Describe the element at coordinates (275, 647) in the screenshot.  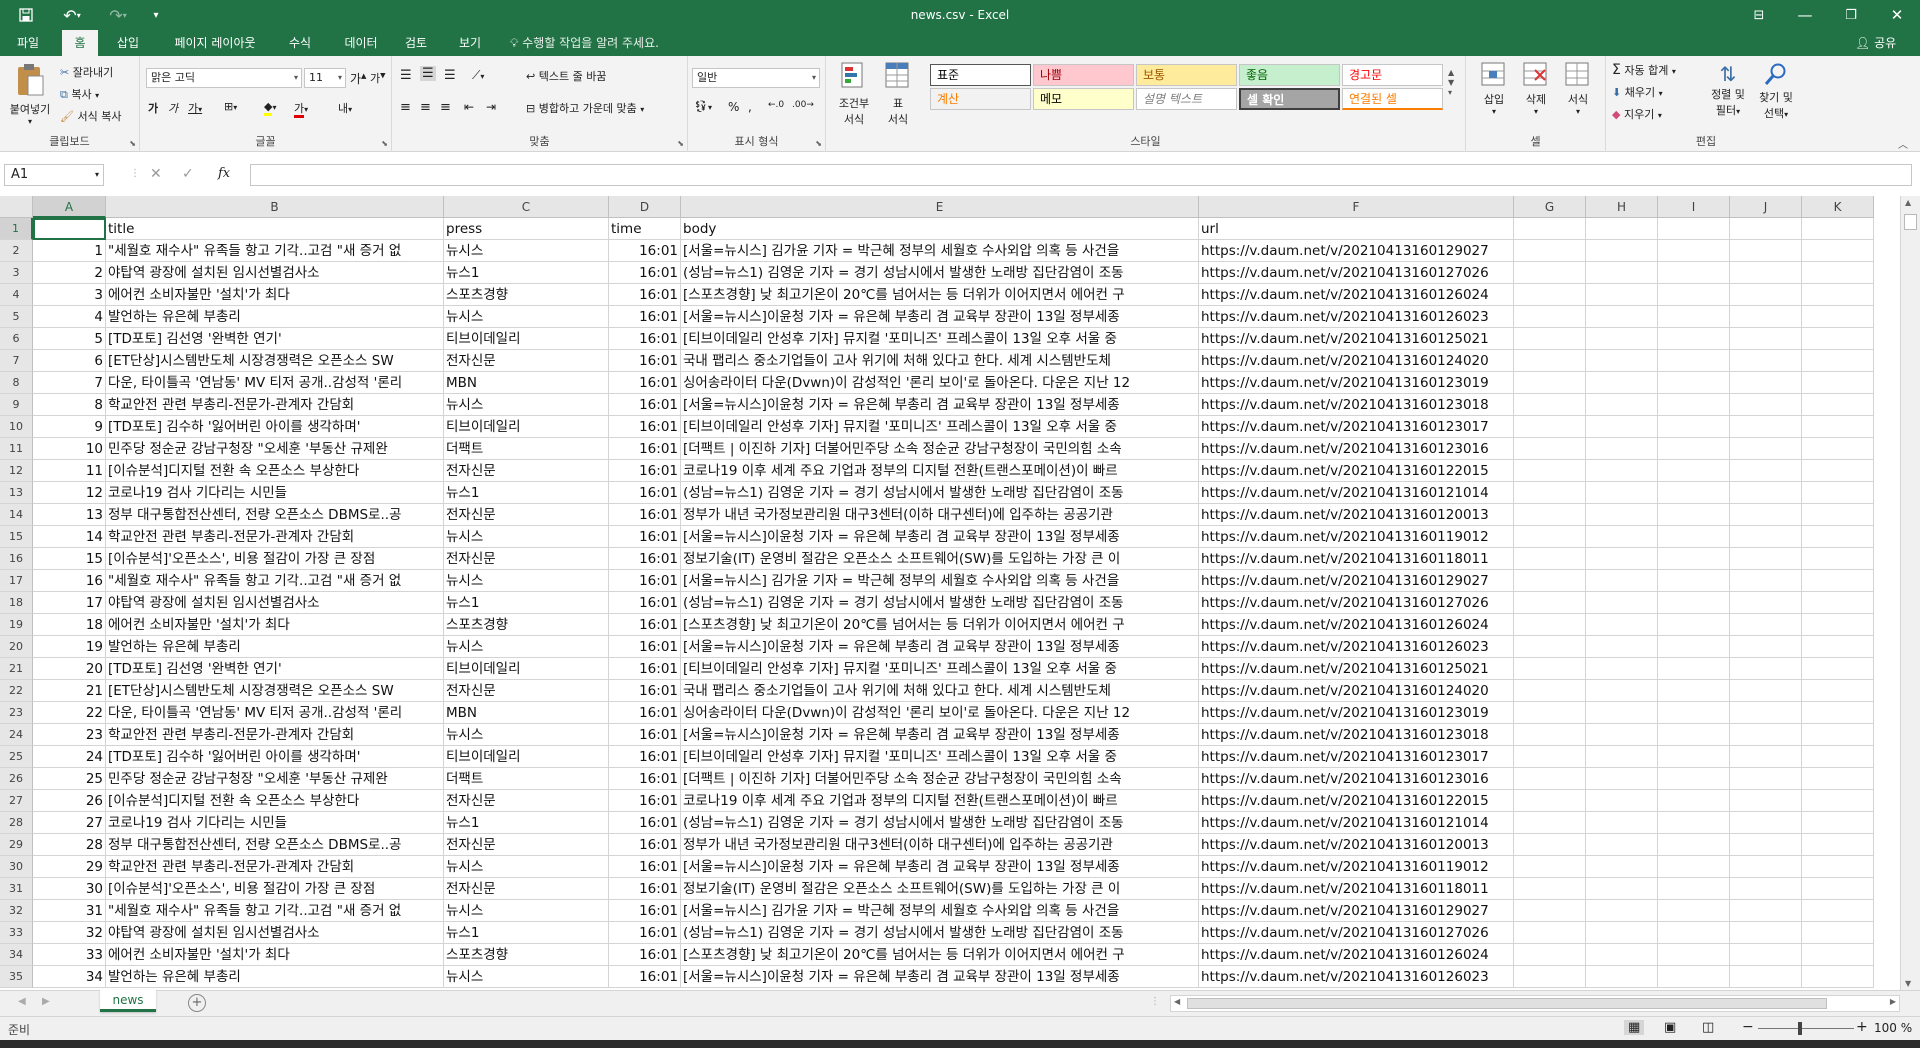
I see `cell-b20: 발언하는 유은혜 부총리` at that location.